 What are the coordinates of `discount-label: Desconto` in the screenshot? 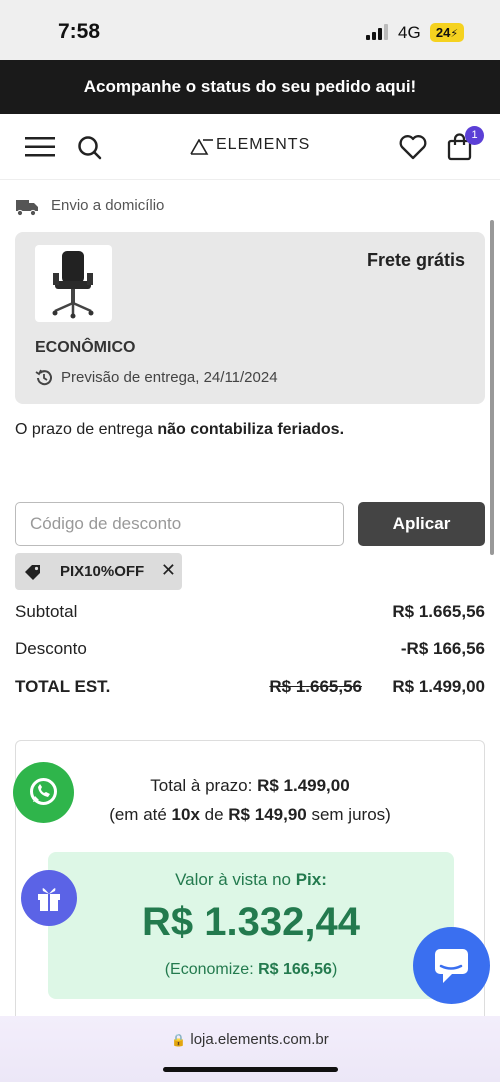 It's located at (51, 648).